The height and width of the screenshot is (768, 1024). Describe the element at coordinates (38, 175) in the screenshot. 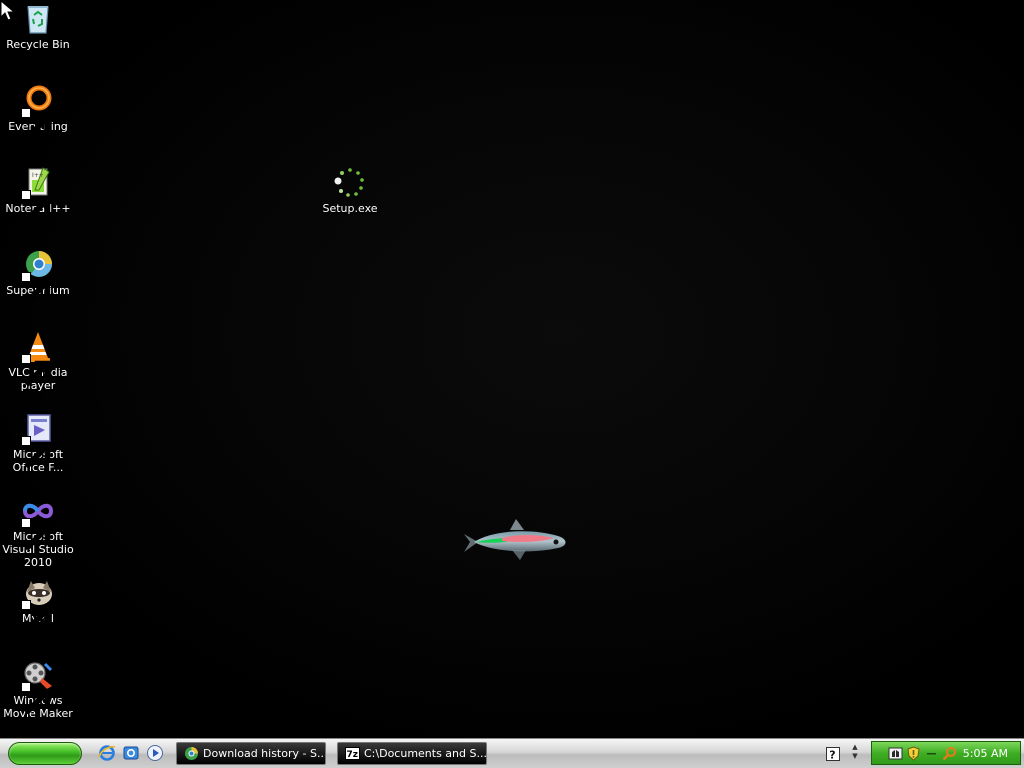

I see `svg-text: I++` at that location.